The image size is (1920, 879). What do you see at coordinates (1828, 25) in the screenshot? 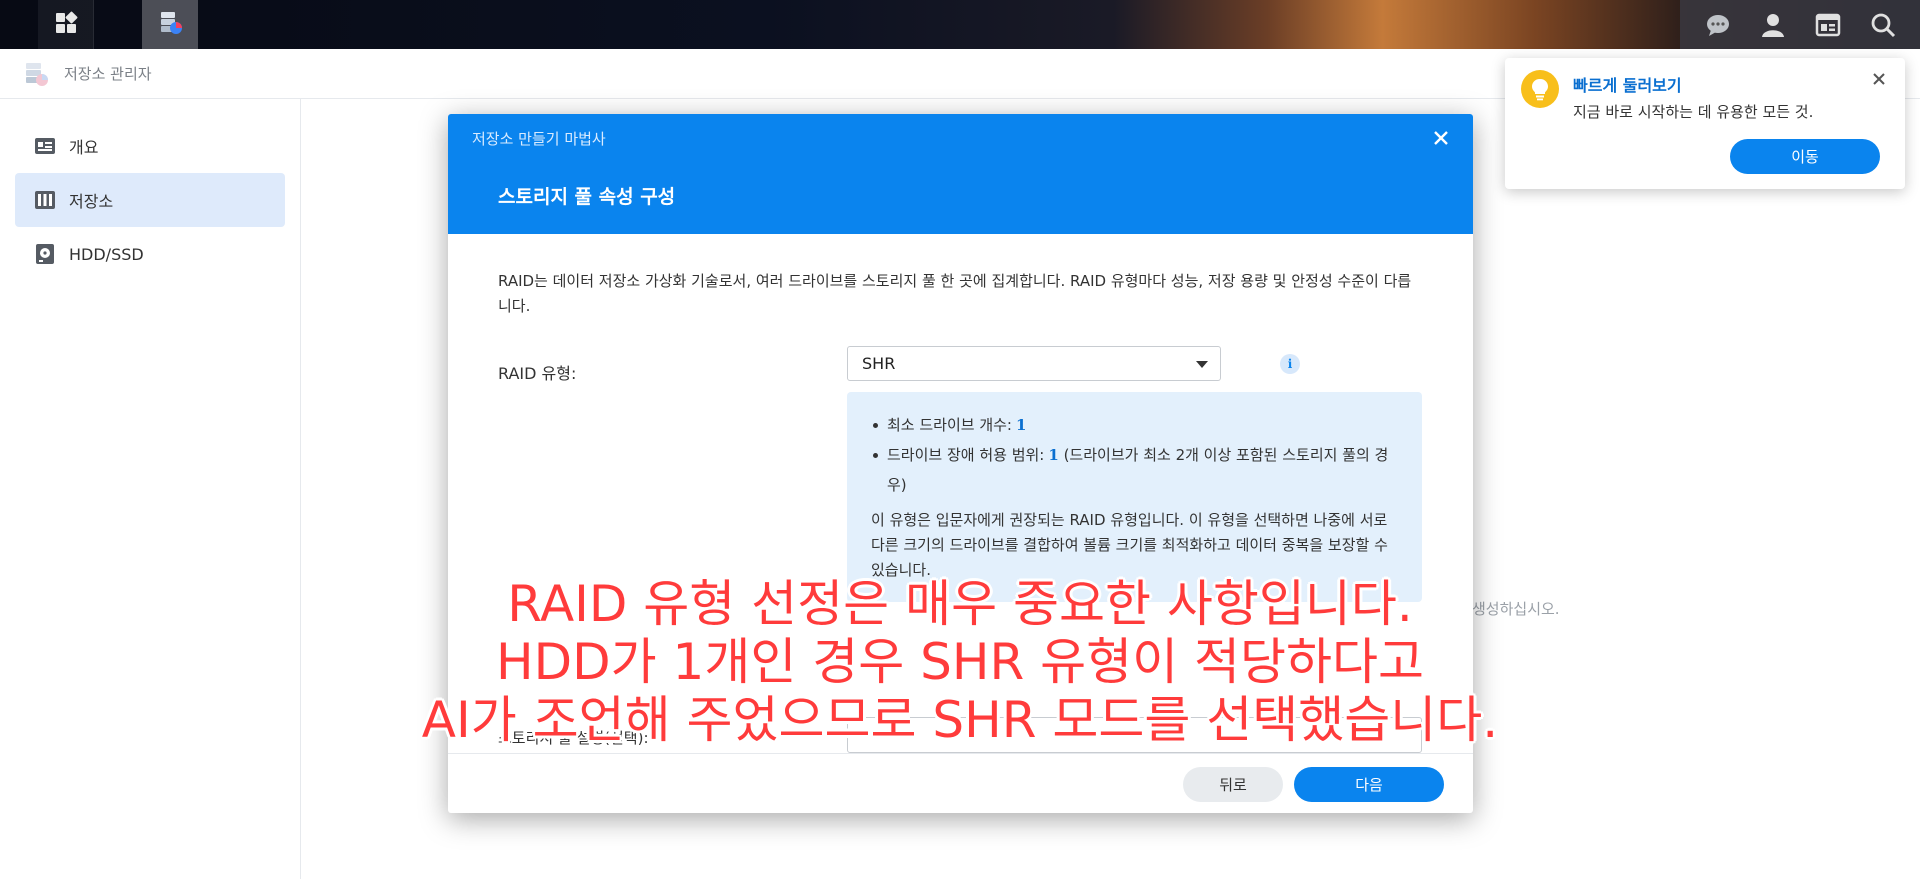
I see `widget-icon` at bounding box center [1828, 25].